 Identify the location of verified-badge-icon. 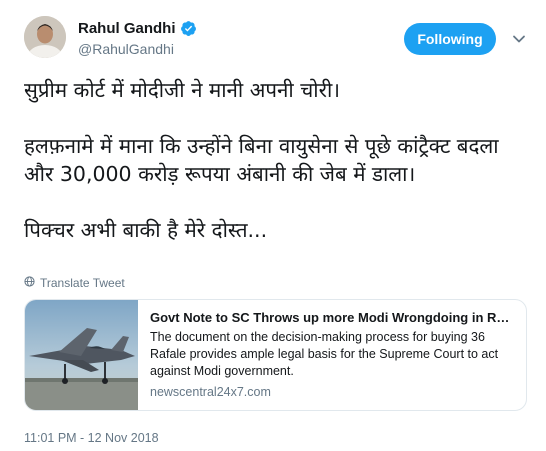
(188, 28).